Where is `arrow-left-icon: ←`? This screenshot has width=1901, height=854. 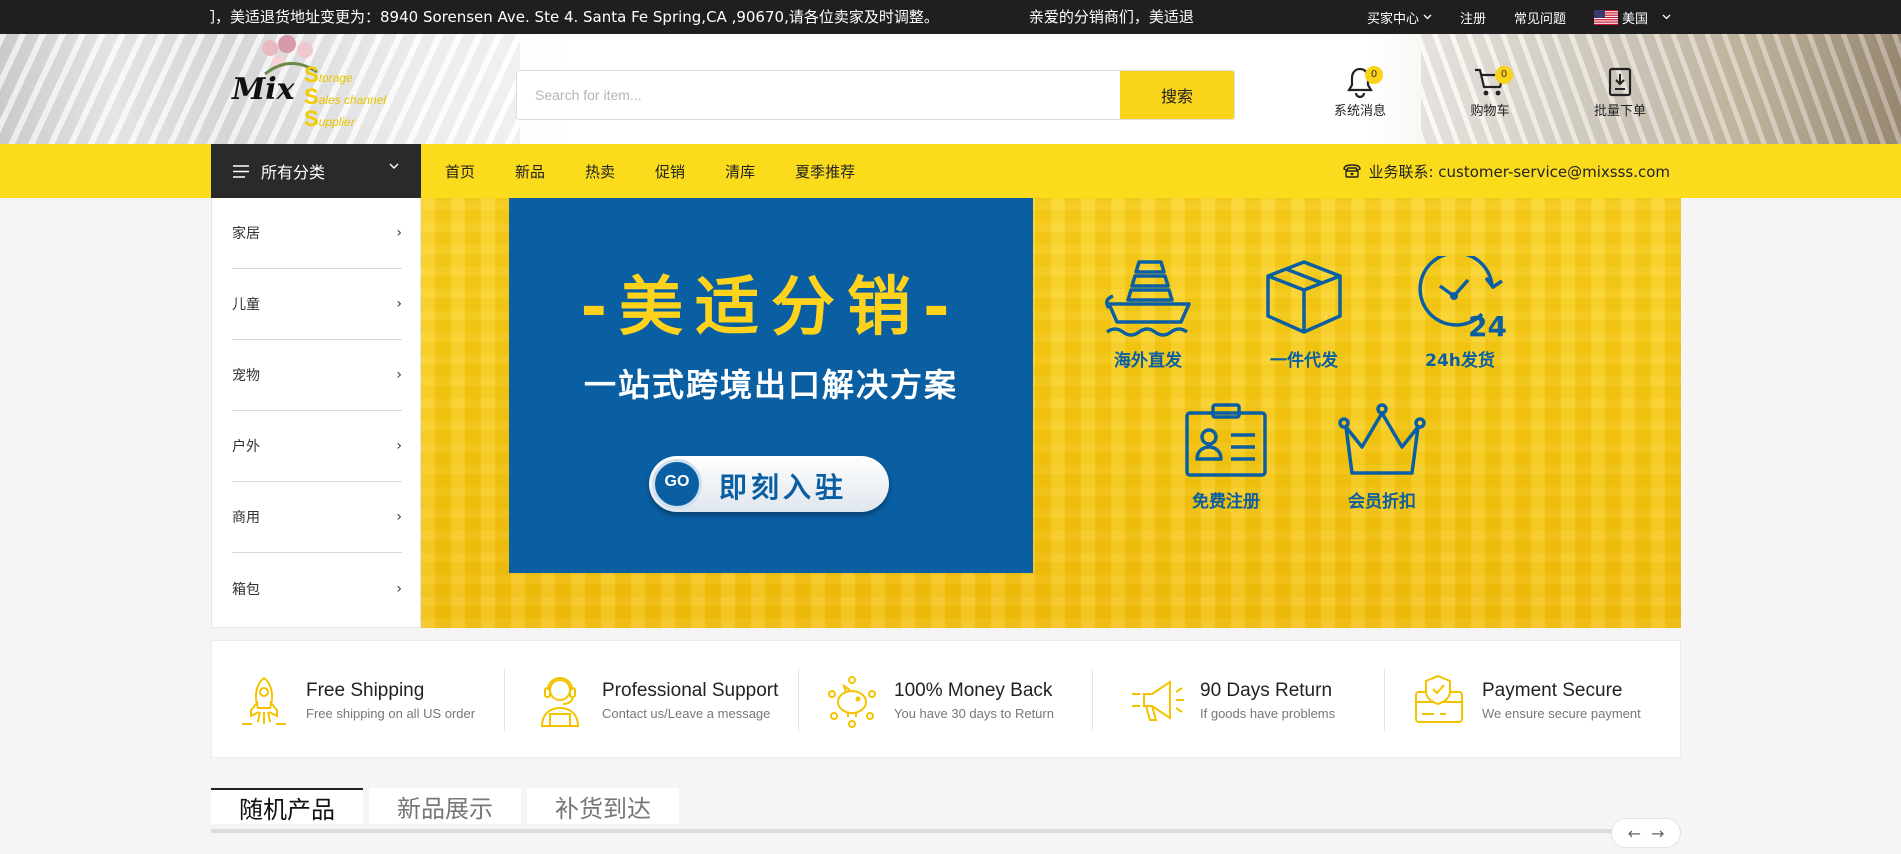
arrow-left-icon: ← is located at coordinates (1634, 833).